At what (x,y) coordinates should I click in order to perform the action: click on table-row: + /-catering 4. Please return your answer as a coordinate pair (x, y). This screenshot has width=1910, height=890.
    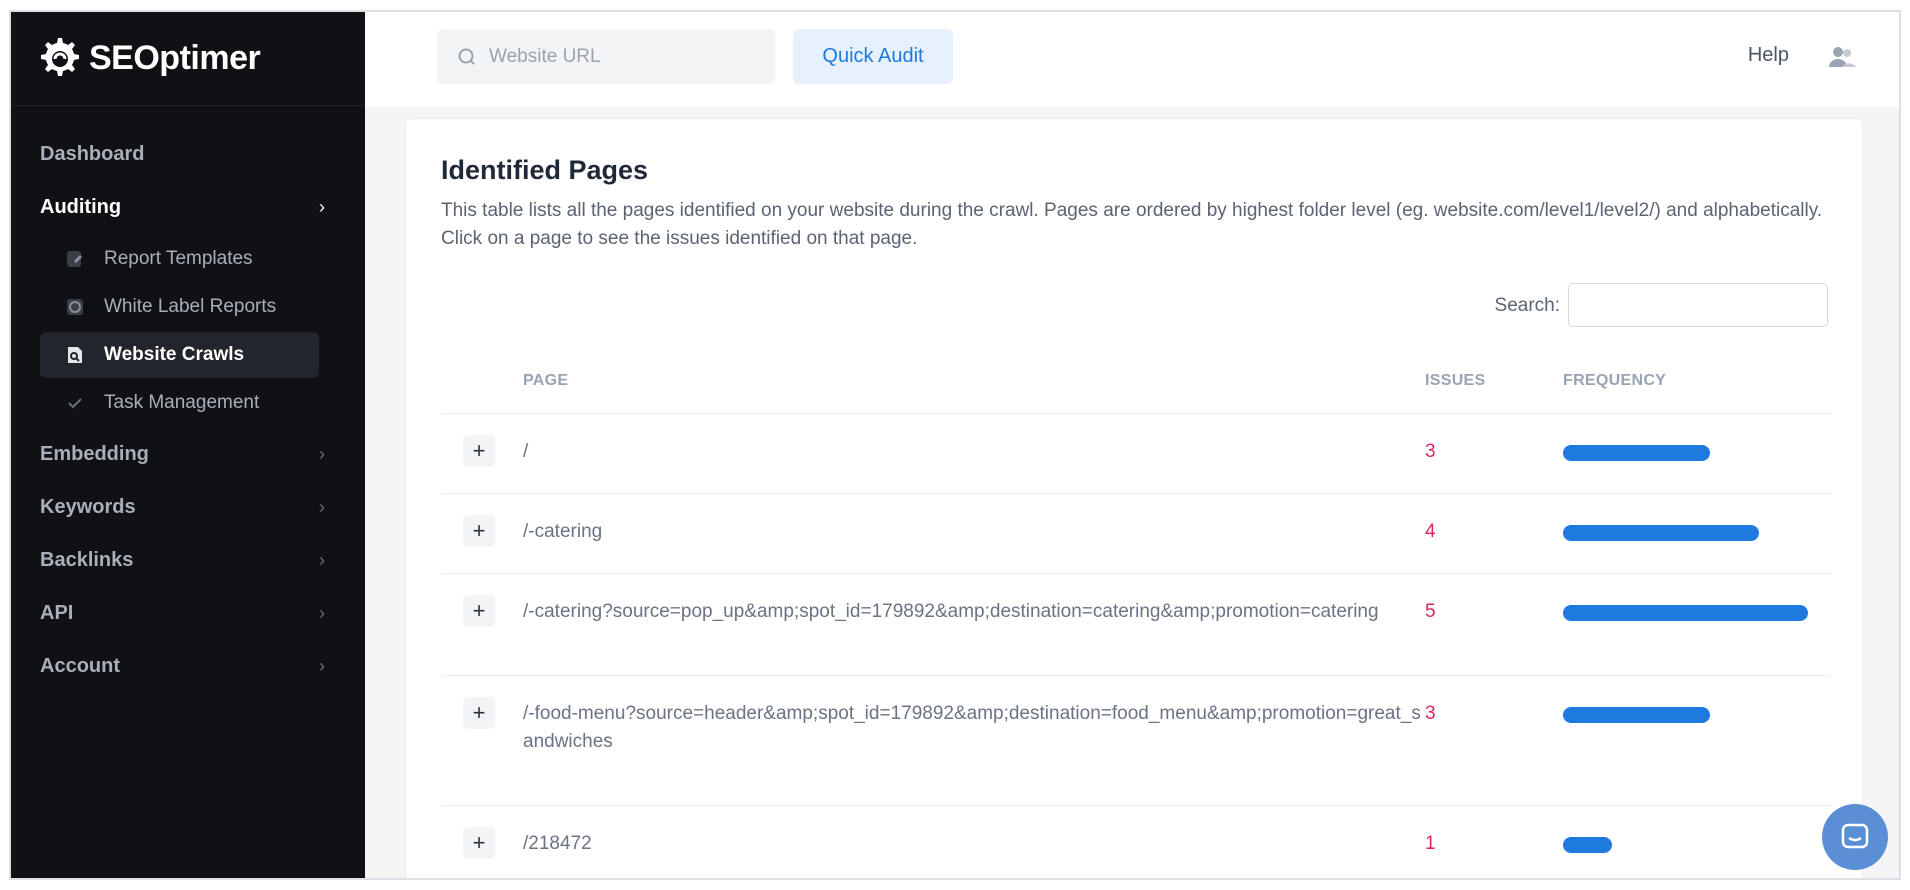
    Looking at the image, I should click on (1136, 534).